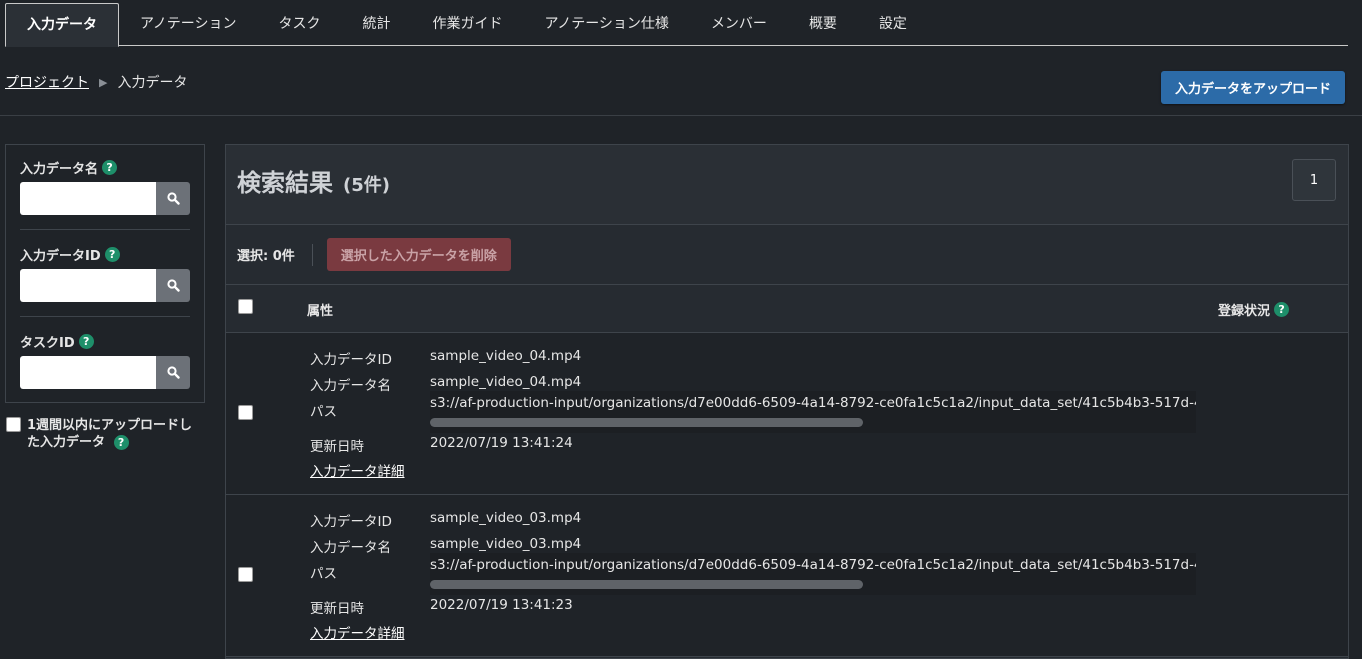 This screenshot has height=659, width=1362. I want to click on input-data-id-search-input, so click(88, 285).